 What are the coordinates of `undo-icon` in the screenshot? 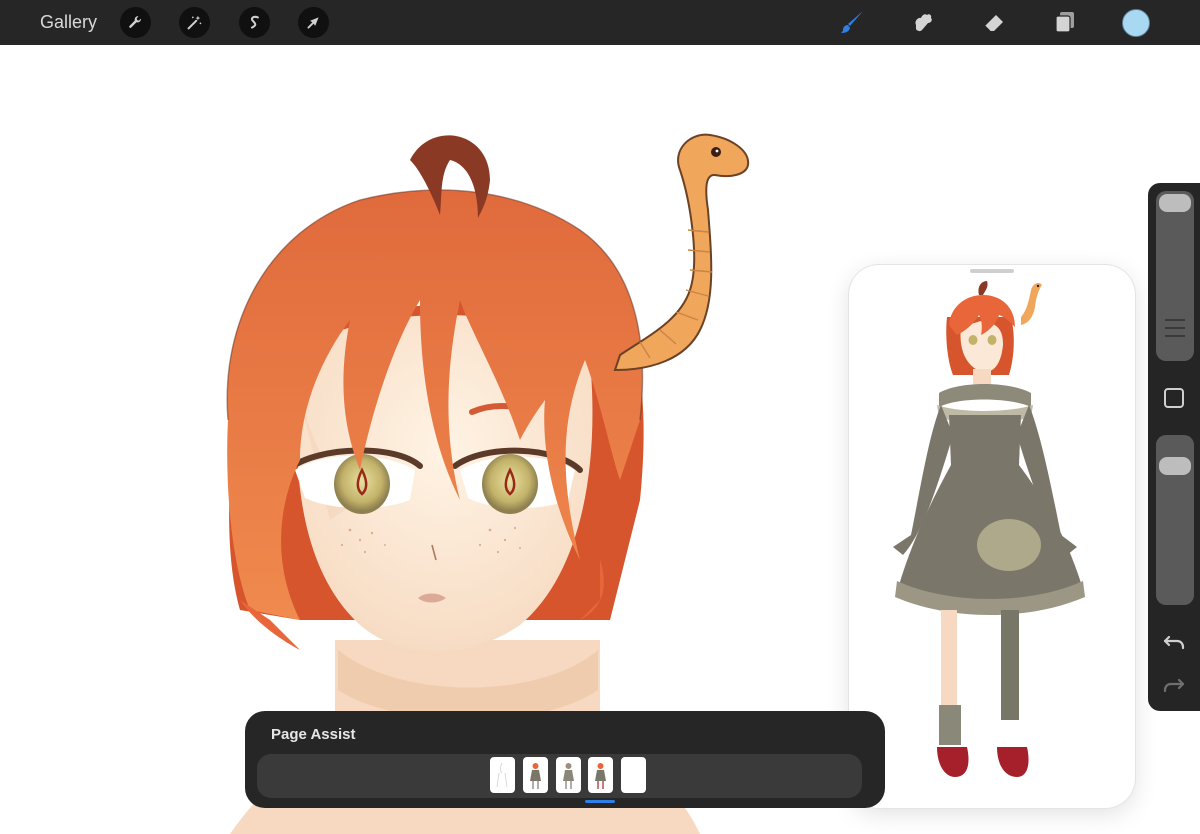 It's located at (1174, 641).